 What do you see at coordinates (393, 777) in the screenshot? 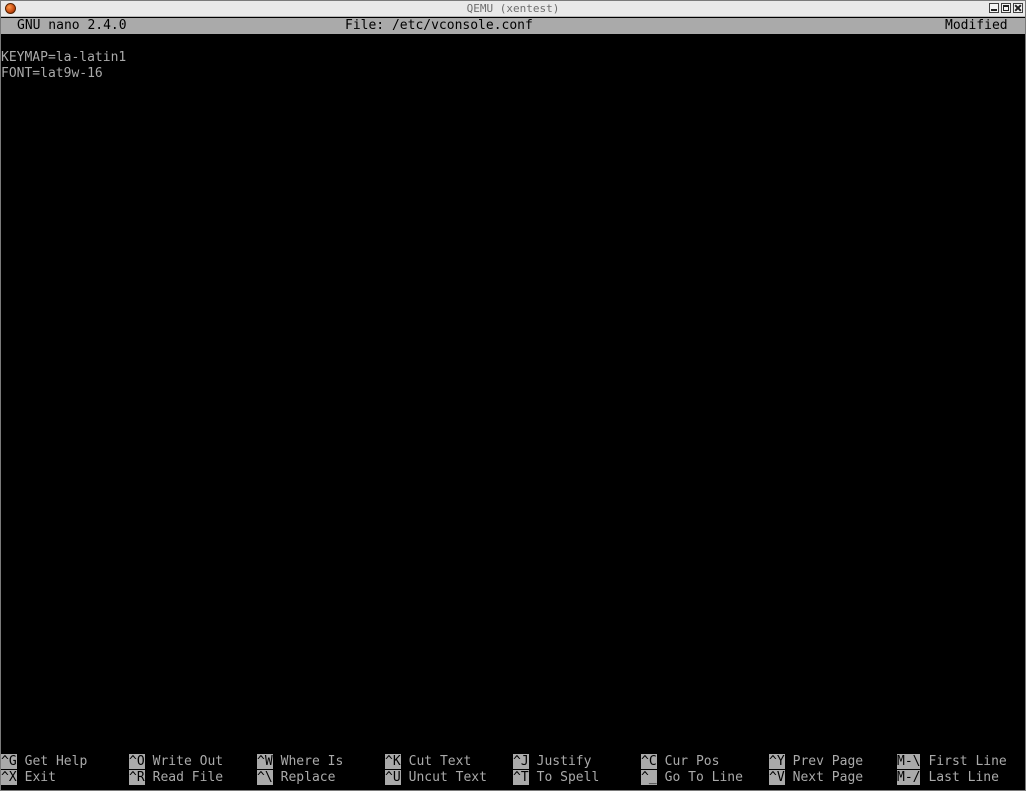
I see `shortcut-key: ^U` at bounding box center [393, 777].